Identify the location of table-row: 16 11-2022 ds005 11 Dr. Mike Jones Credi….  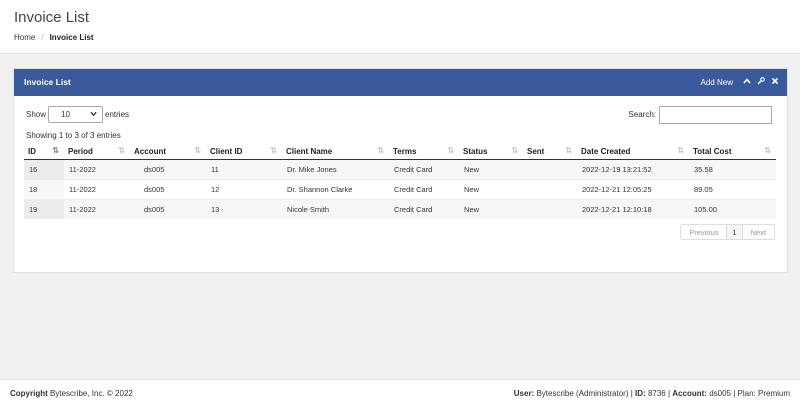
(400, 168).